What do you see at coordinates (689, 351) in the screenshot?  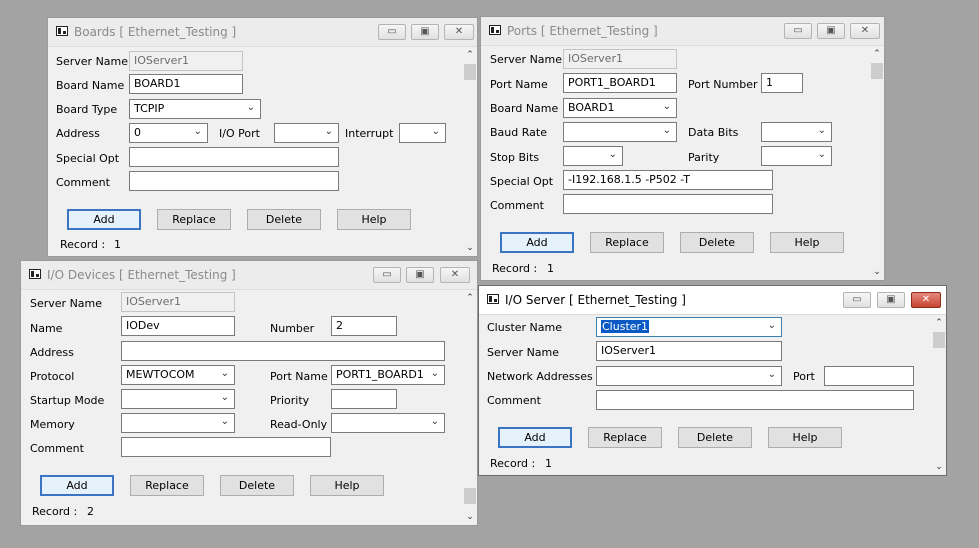 I see `server-name-field: IOServer1` at bounding box center [689, 351].